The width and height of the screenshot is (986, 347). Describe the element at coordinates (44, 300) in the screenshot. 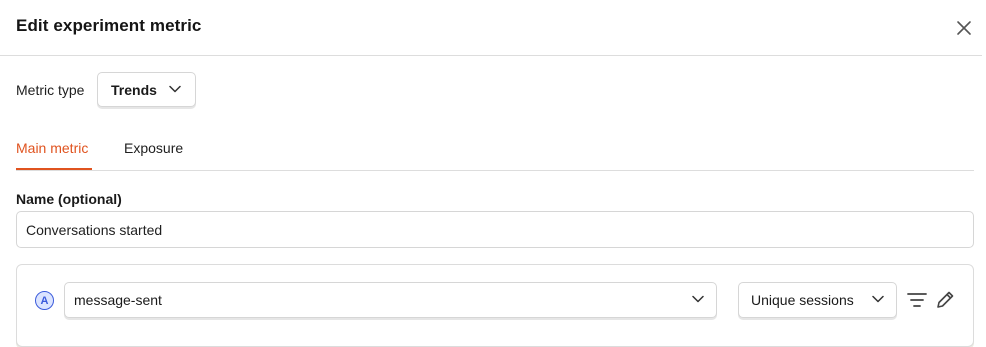

I see `series-badge: A` at that location.